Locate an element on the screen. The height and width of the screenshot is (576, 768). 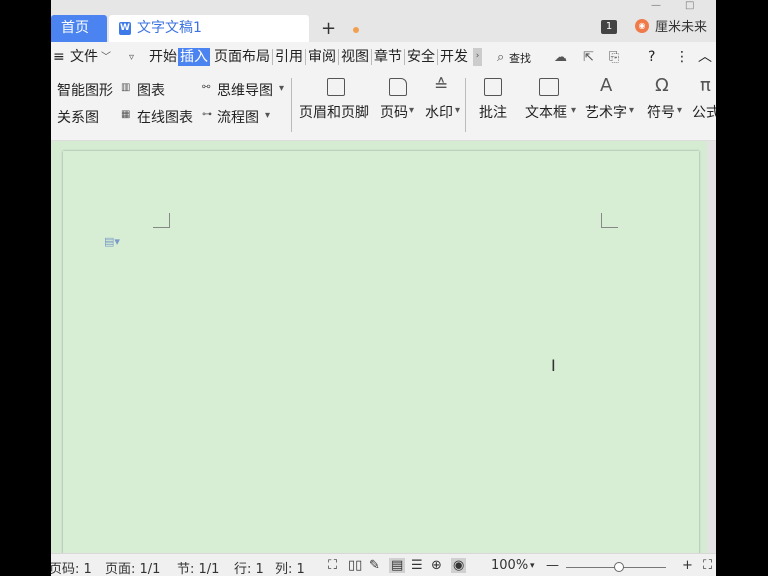
mind-map-icon: ⚯ is located at coordinates (206, 87).